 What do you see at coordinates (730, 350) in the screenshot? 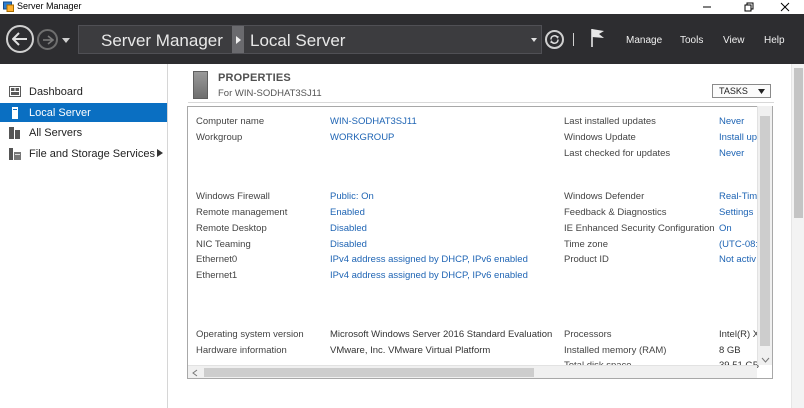
I see `installed-memory-value: 8 GB` at bounding box center [730, 350].